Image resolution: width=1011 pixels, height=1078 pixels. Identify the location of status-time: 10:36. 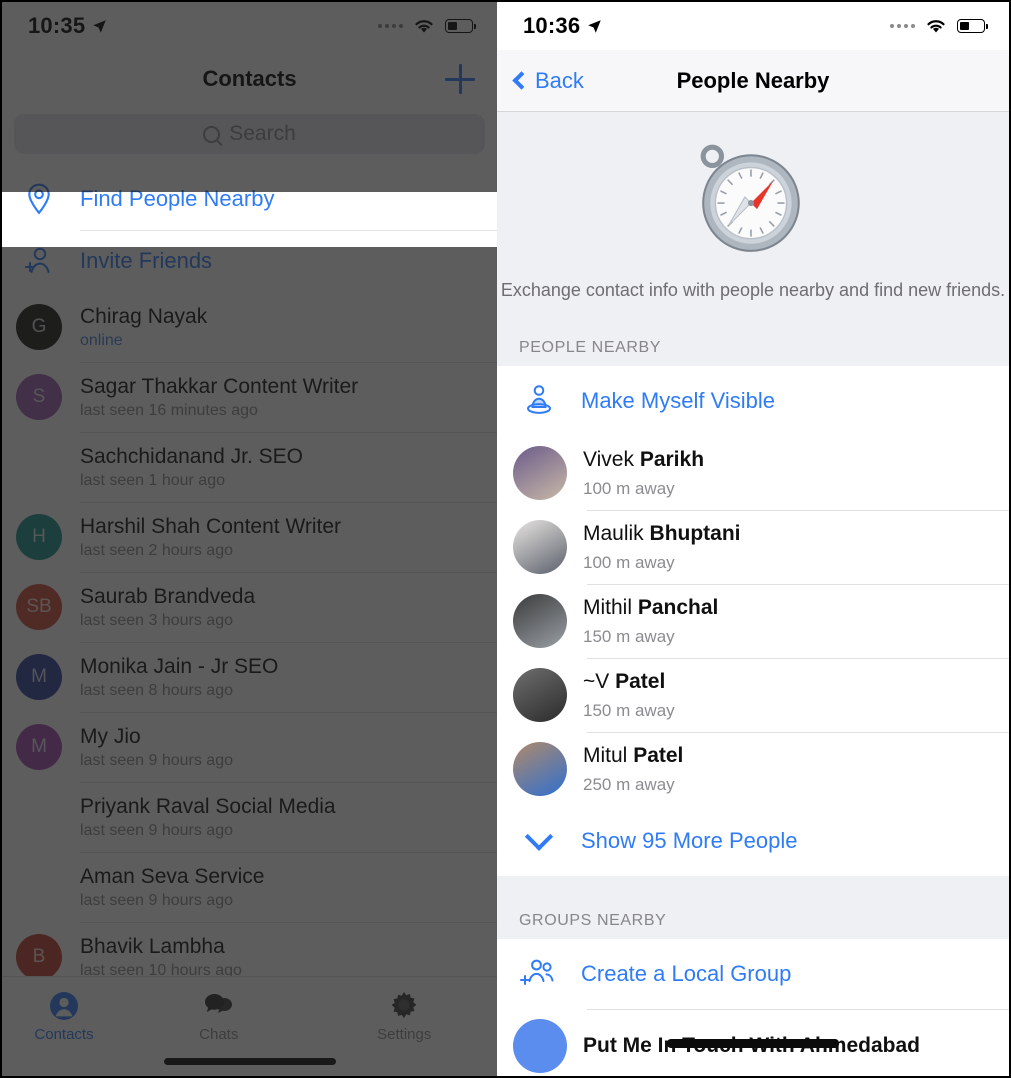
(552, 25).